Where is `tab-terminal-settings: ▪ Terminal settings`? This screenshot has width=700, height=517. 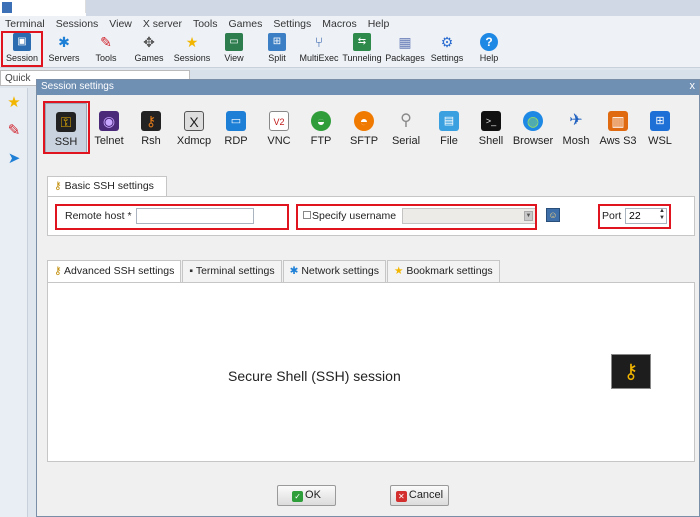
tab-terminal-settings: ▪ Terminal settings is located at coordinates (232, 271).